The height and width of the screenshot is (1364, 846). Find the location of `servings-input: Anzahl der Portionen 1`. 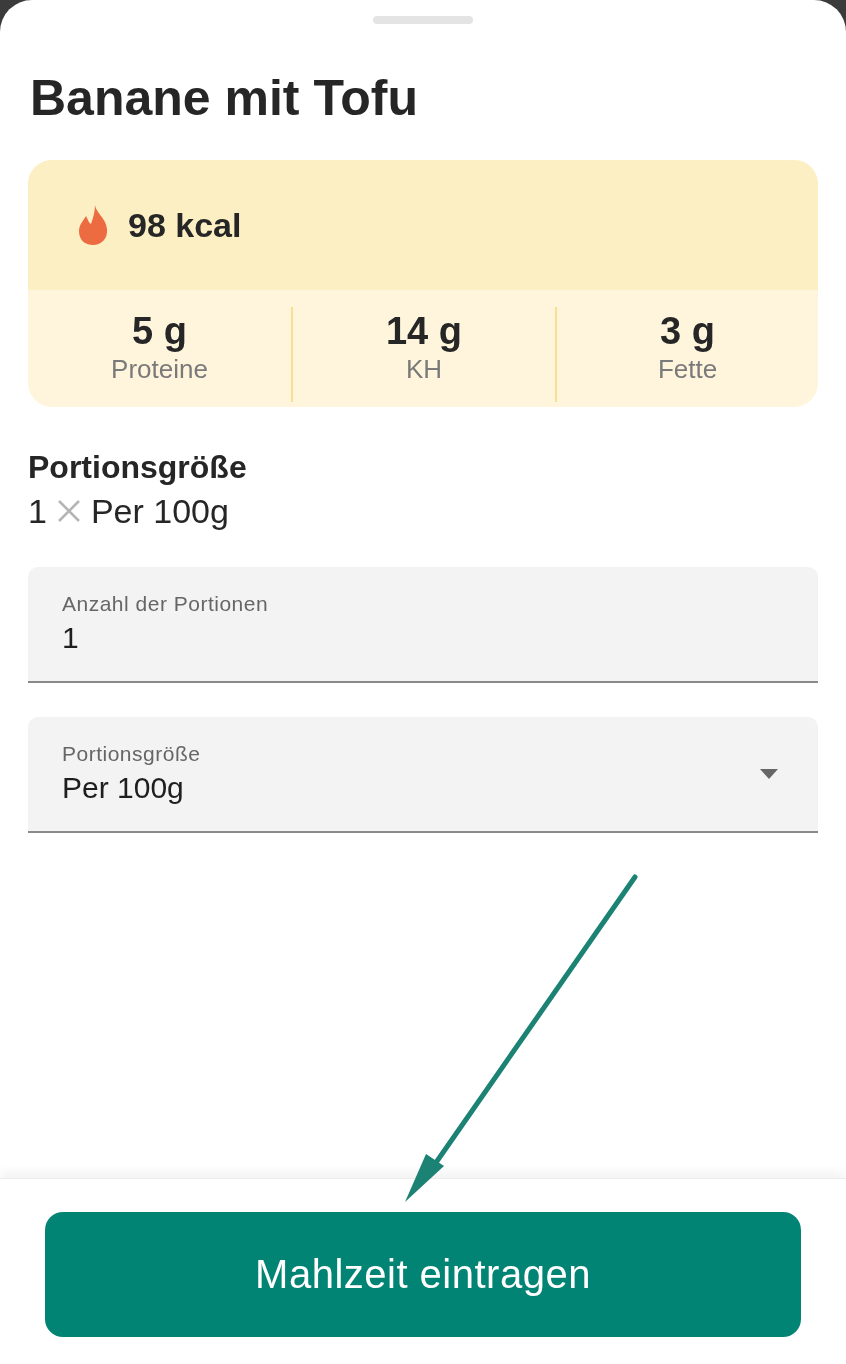

servings-input: Anzahl der Portionen 1 is located at coordinates (423, 625).